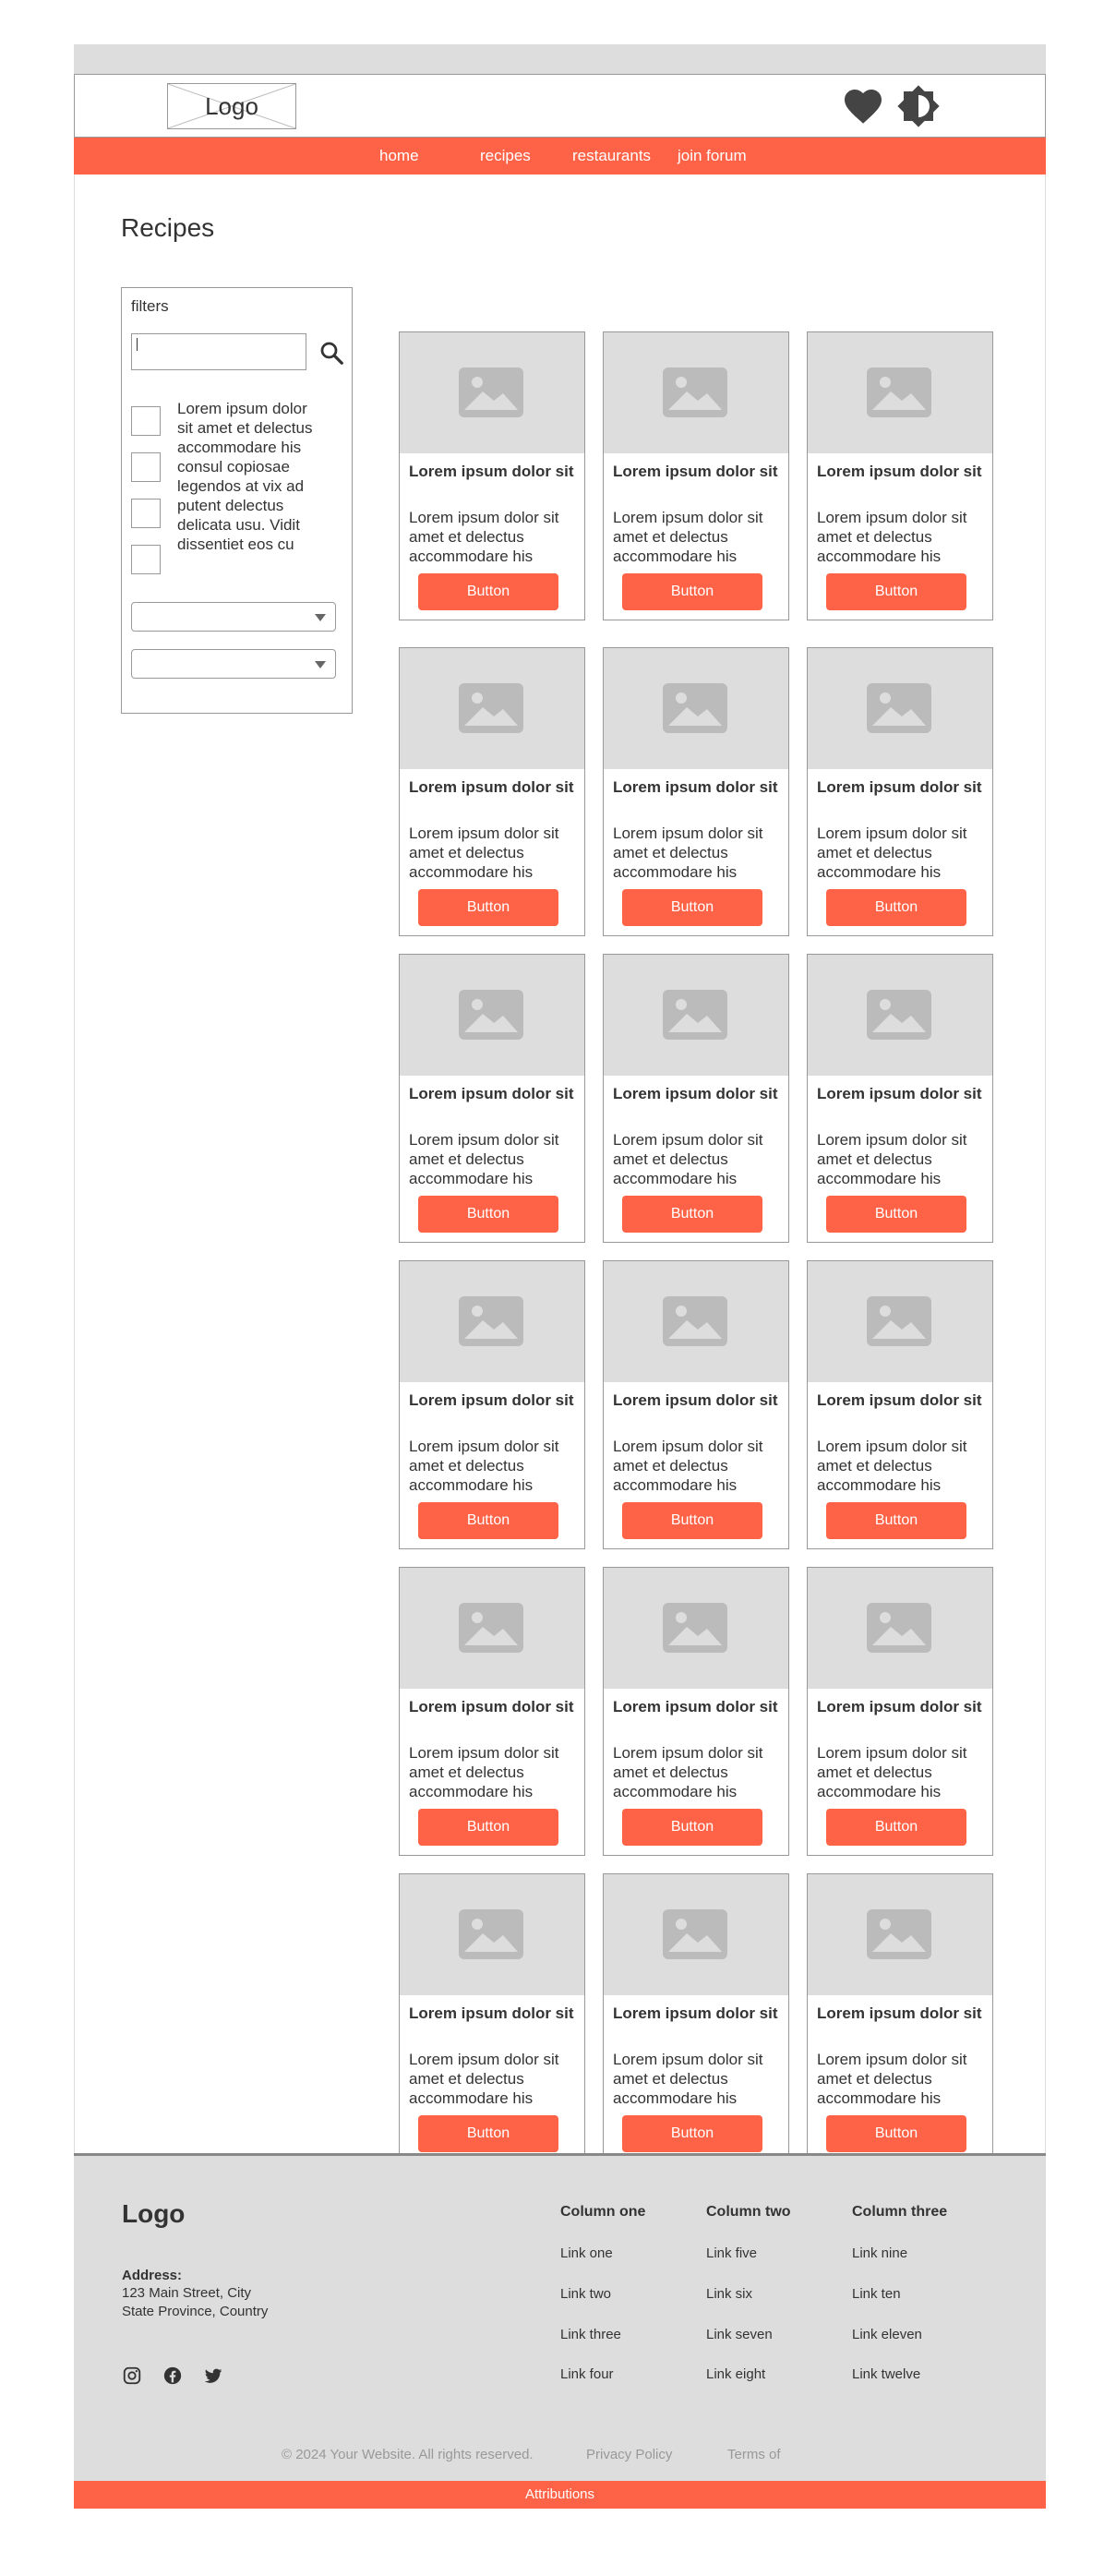  Describe the element at coordinates (331, 353) in the screenshot. I see `search-icon` at that location.